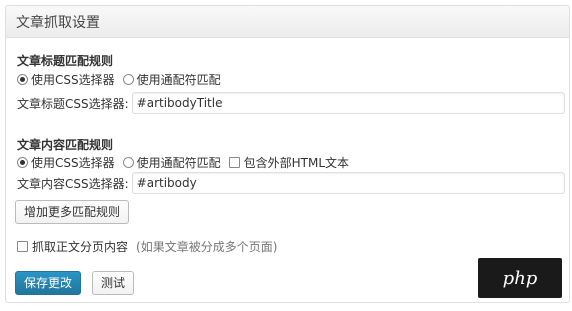 This screenshot has height=311, width=572. What do you see at coordinates (48, 283) in the screenshot?
I see `save-changes-button: 保存更改` at bounding box center [48, 283].